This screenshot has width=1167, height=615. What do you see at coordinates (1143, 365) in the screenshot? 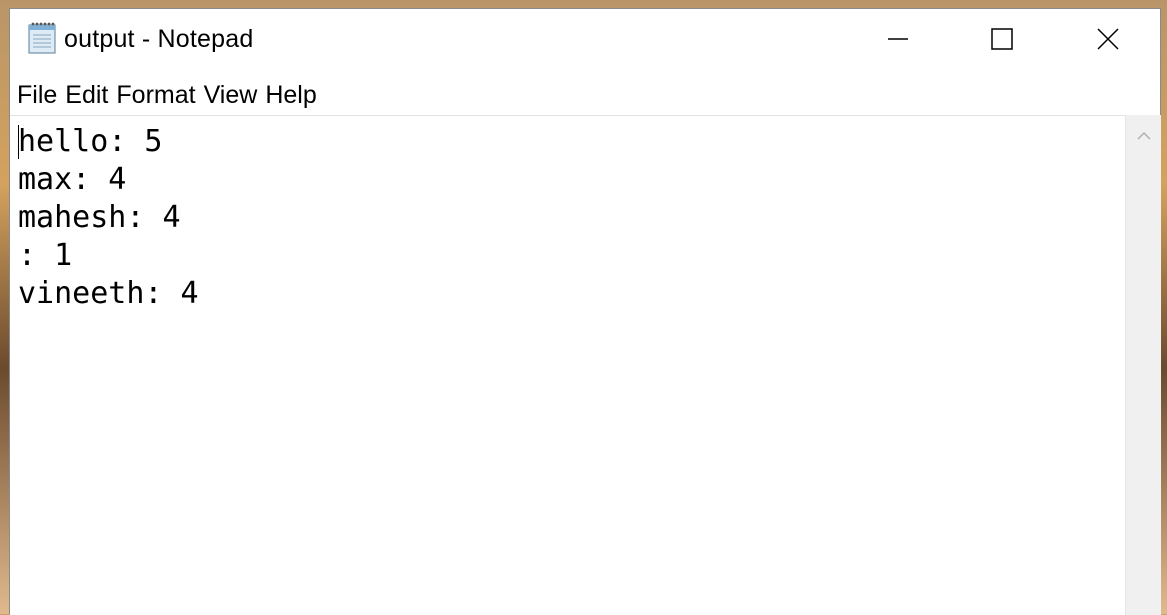
I see `vertical-scrollbar` at bounding box center [1143, 365].